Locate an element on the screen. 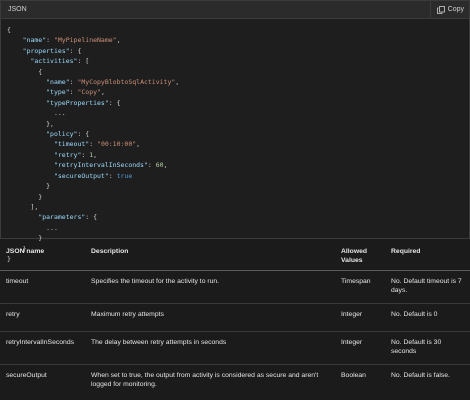 This screenshot has width=470, height=400. code-line: "type": "Copy", is located at coordinates (238, 92).